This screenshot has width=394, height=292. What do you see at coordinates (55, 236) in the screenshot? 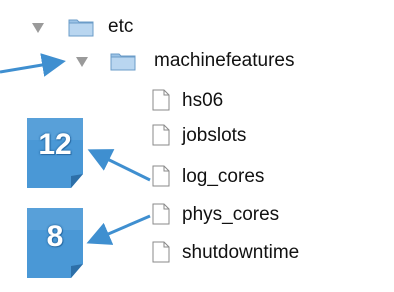
I see `callout-value-text: 8` at bounding box center [55, 236].